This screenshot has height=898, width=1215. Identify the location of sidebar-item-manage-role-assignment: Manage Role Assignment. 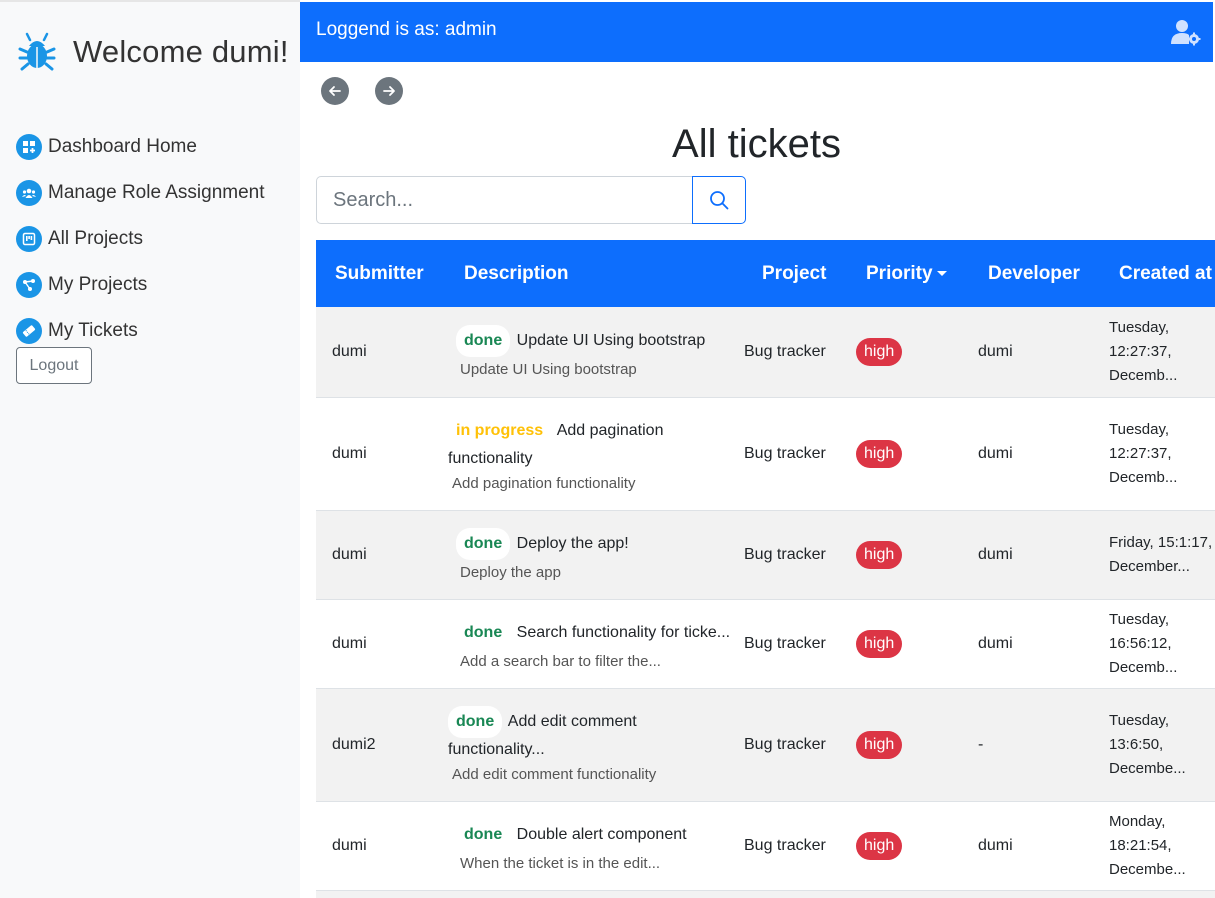
(140, 193).